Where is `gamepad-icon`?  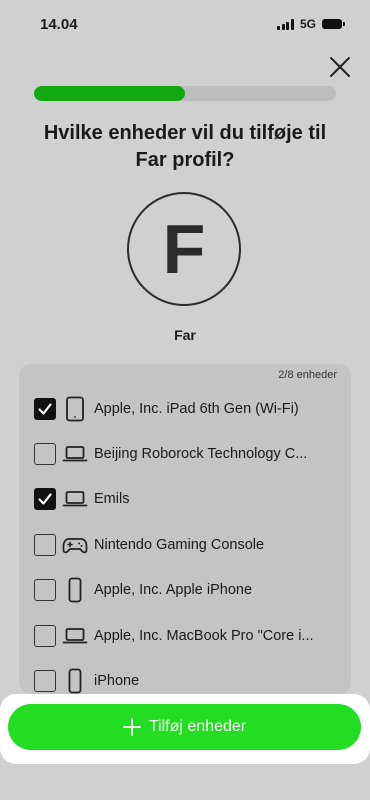
gamepad-icon is located at coordinates (75, 545).